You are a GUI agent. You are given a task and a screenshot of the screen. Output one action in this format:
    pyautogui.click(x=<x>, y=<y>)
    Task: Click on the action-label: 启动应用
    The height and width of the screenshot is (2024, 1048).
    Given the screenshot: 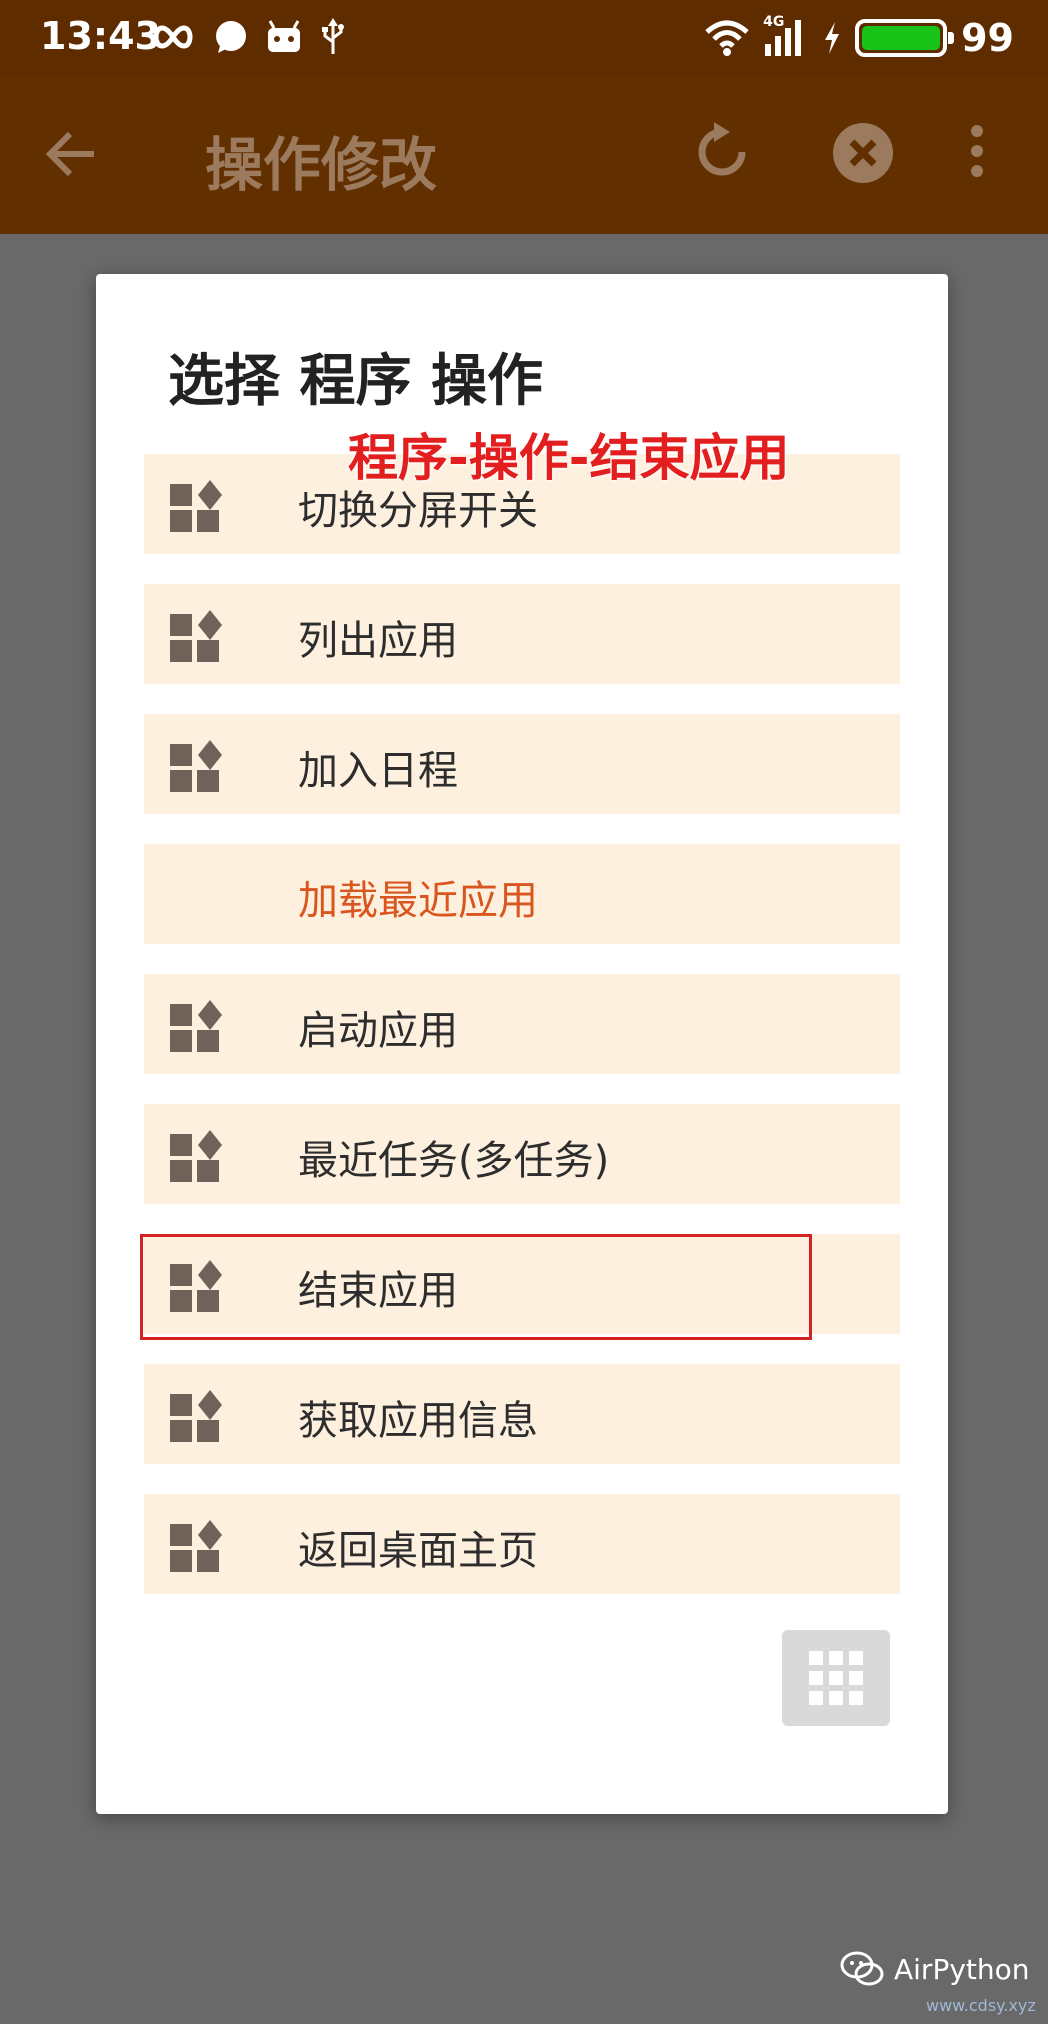 What is the action you would take?
    pyautogui.click(x=378, y=1031)
    